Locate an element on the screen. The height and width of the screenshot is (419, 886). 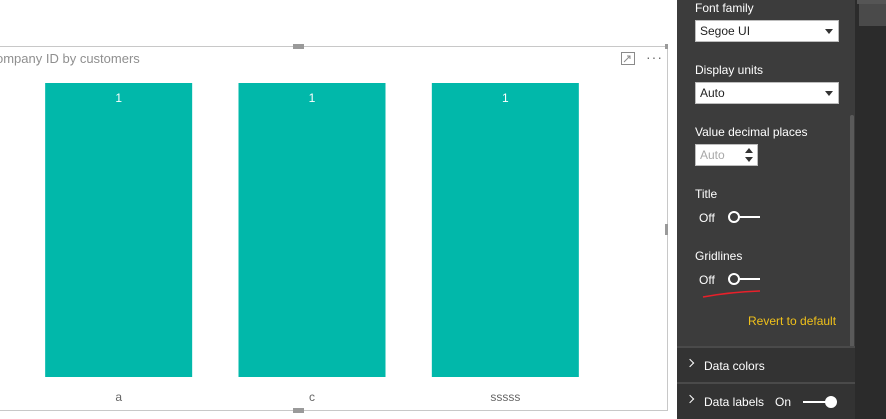
data-labels-toggle is located at coordinates (820, 402).